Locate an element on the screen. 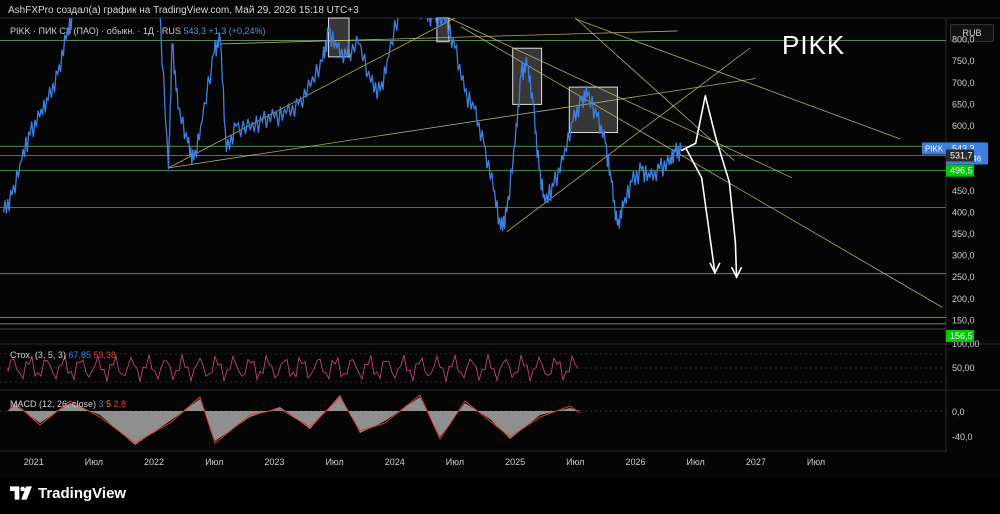 The image size is (1000, 514). level-tag-value: 496,5 is located at coordinates (961, 171).